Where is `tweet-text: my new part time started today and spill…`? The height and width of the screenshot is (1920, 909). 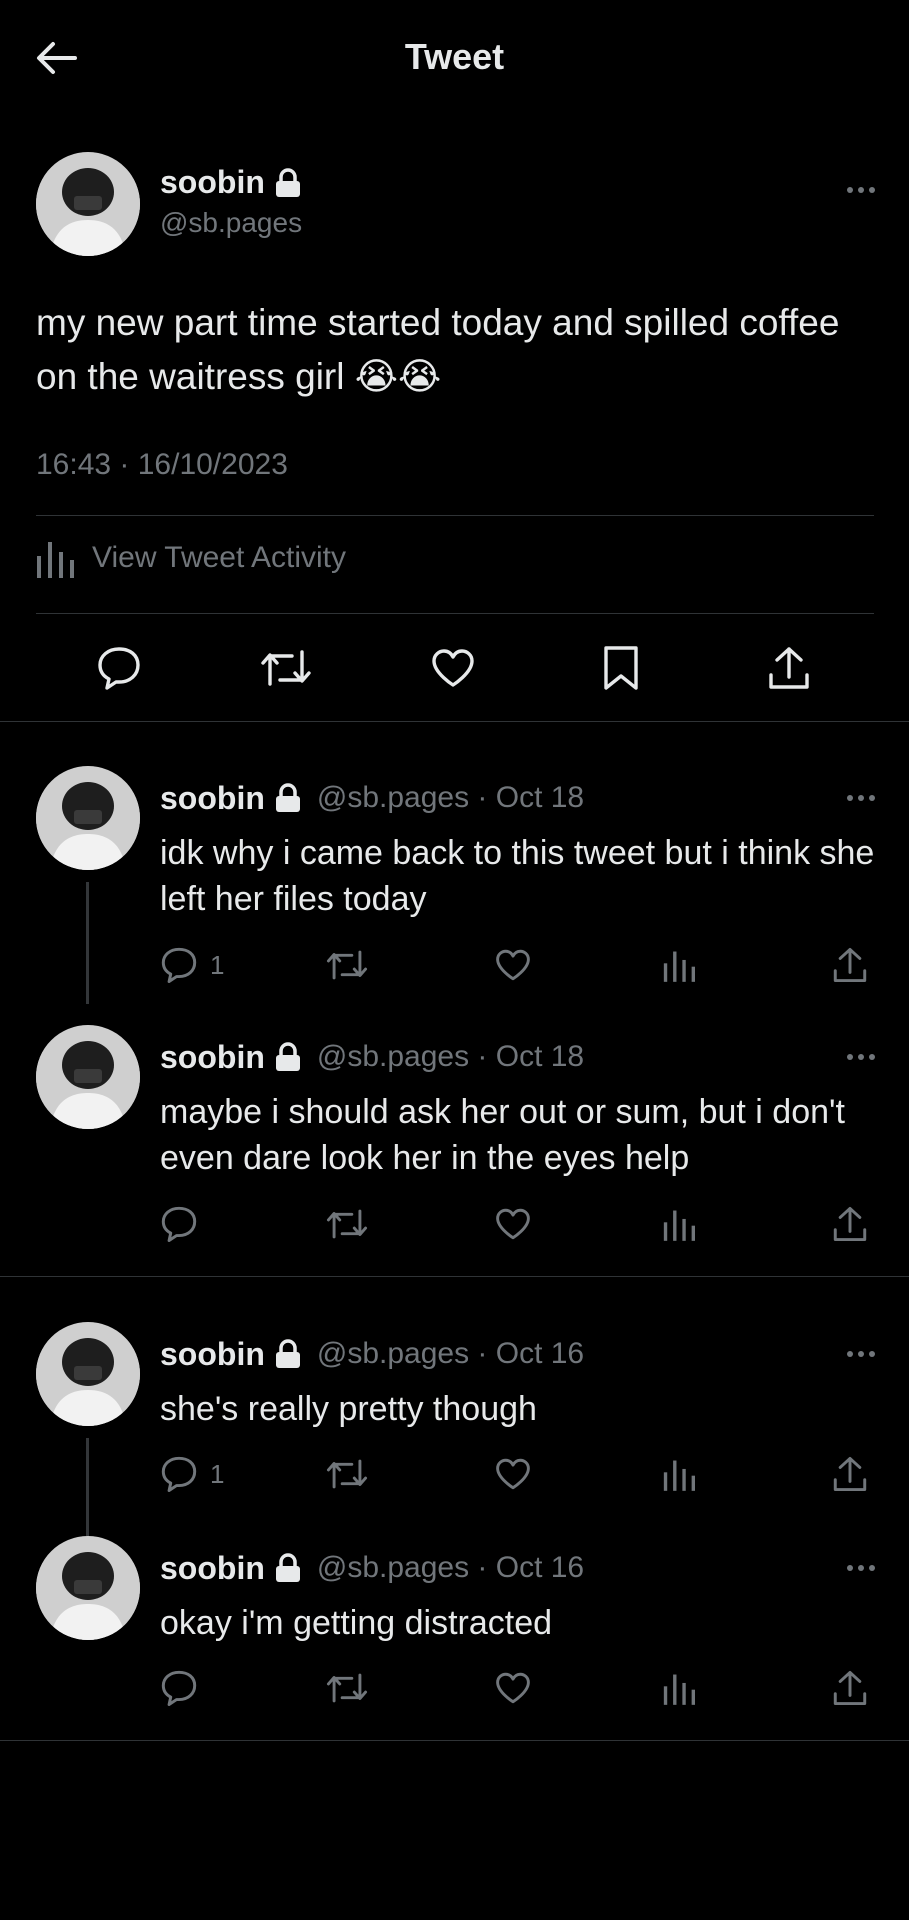
tweet-text: my new part time started today and spill… is located at coordinates (456, 350).